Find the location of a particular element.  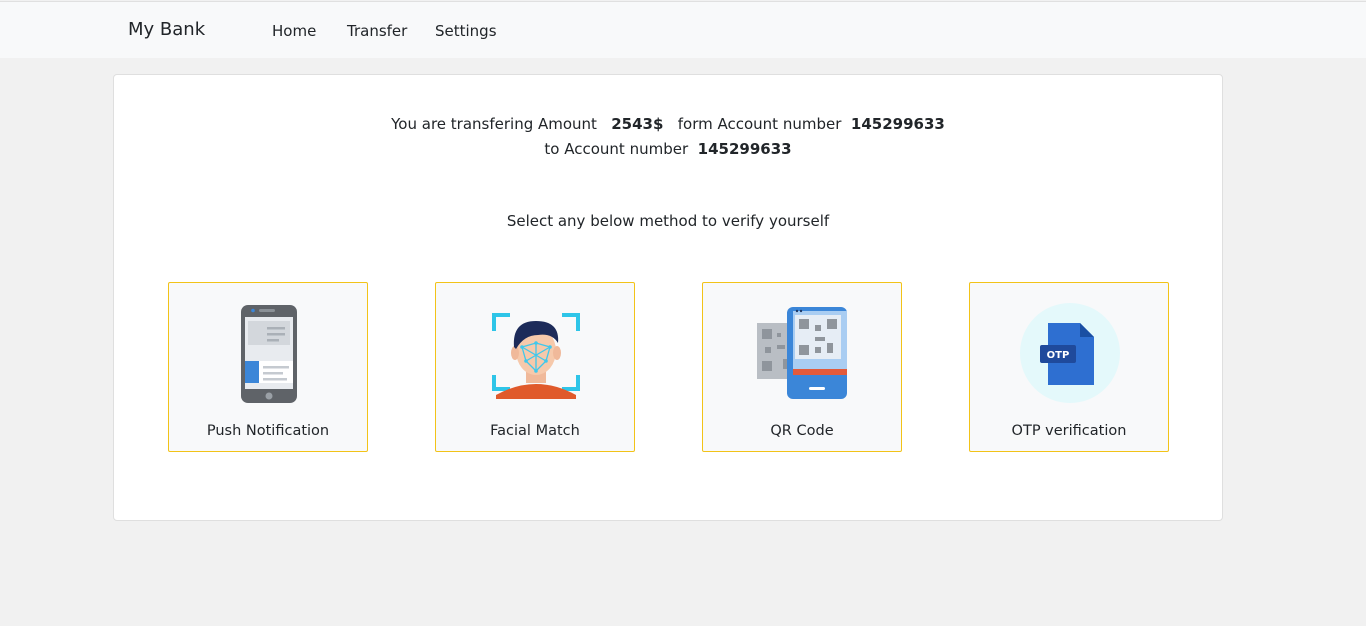

transfer-prefix: You are transfering Amount is located at coordinates (494, 124).